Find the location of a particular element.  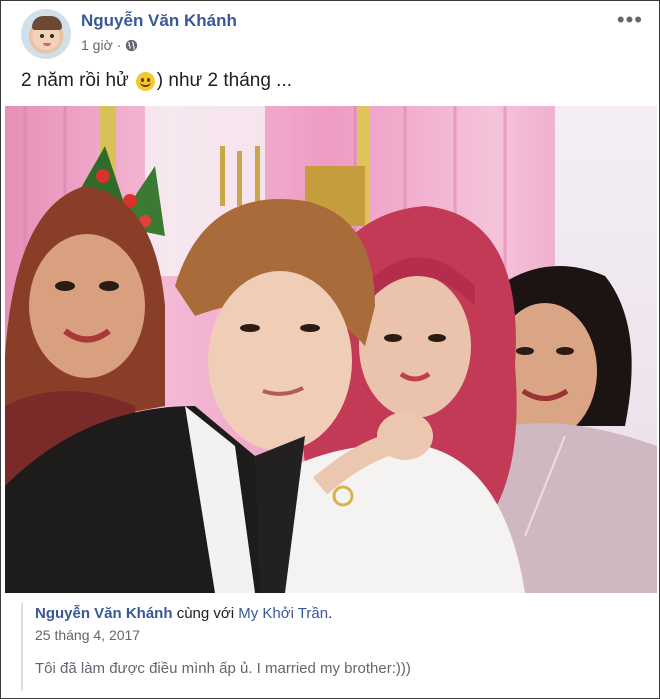

caption-quote-bar is located at coordinates (22, 647).